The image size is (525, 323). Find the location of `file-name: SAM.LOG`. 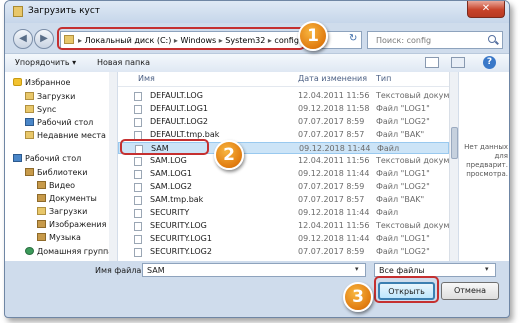

file-name: SAM.LOG is located at coordinates (168, 160).